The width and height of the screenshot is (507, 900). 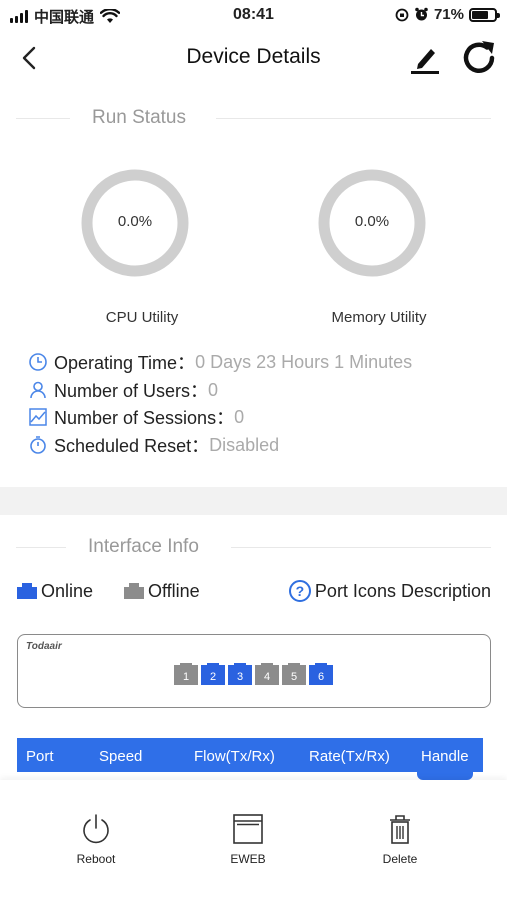 I want to click on memory-gauge: 0.0%, so click(x=372, y=223).